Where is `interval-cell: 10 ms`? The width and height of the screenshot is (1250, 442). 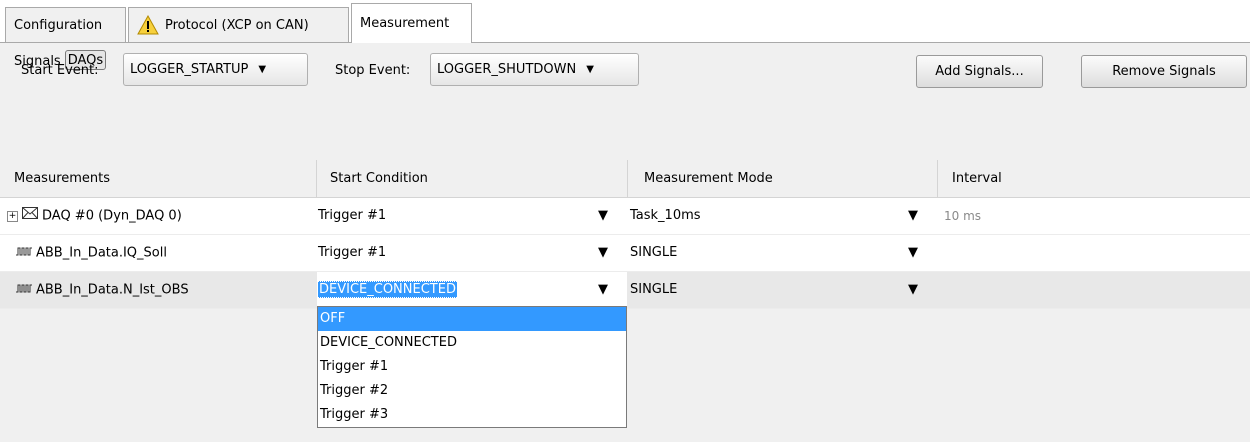 interval-cell: 10 ms is located at coordinates (963, 216).